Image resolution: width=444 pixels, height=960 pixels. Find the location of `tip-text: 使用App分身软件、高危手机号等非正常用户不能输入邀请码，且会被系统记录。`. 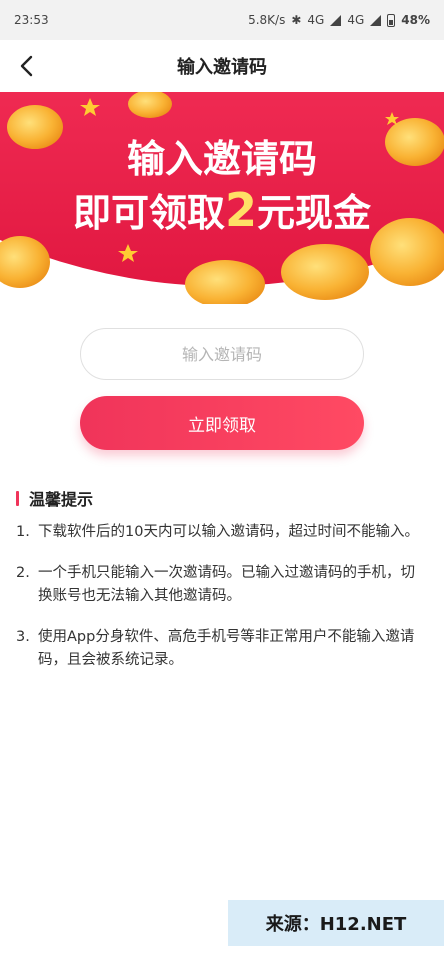

tip-text: 使用App分身软件、高危手机号等非正常用户不能输入邀请码，且会被系统记录。 is located at coordinates (226, 648).